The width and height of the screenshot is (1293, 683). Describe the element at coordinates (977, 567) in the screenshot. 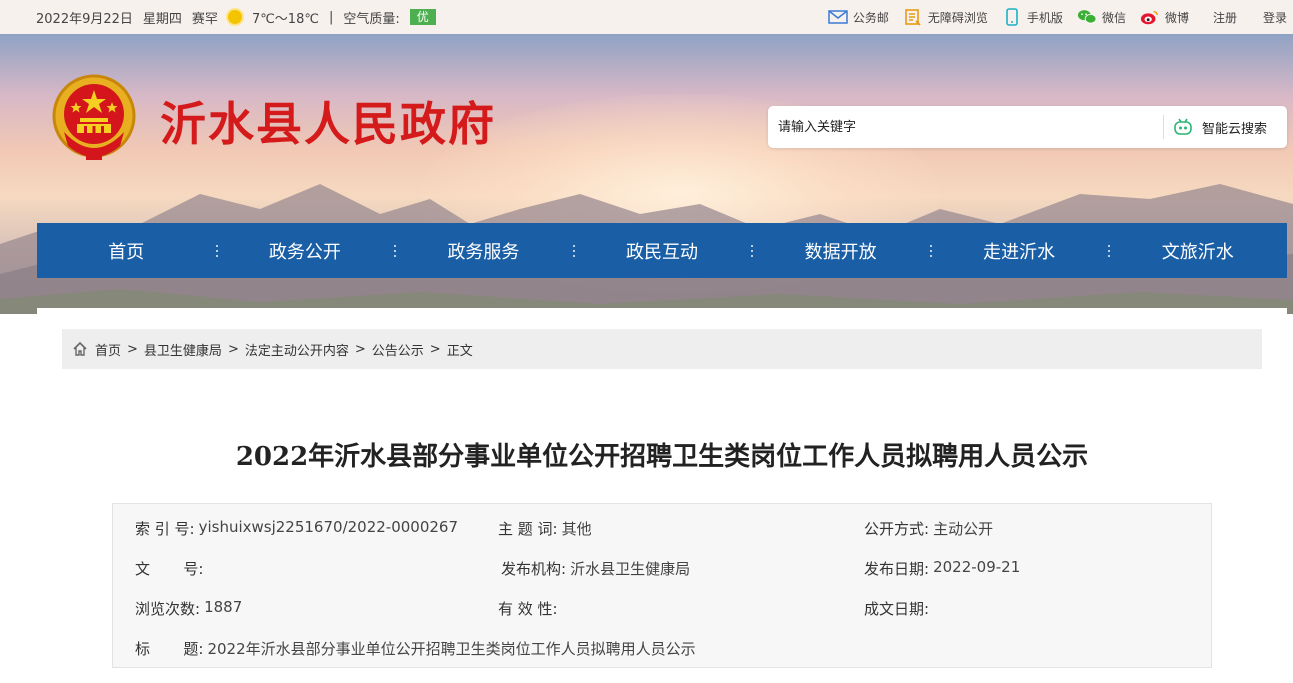

I see `meta-pub-date-value: 2022-09-21` at that location.